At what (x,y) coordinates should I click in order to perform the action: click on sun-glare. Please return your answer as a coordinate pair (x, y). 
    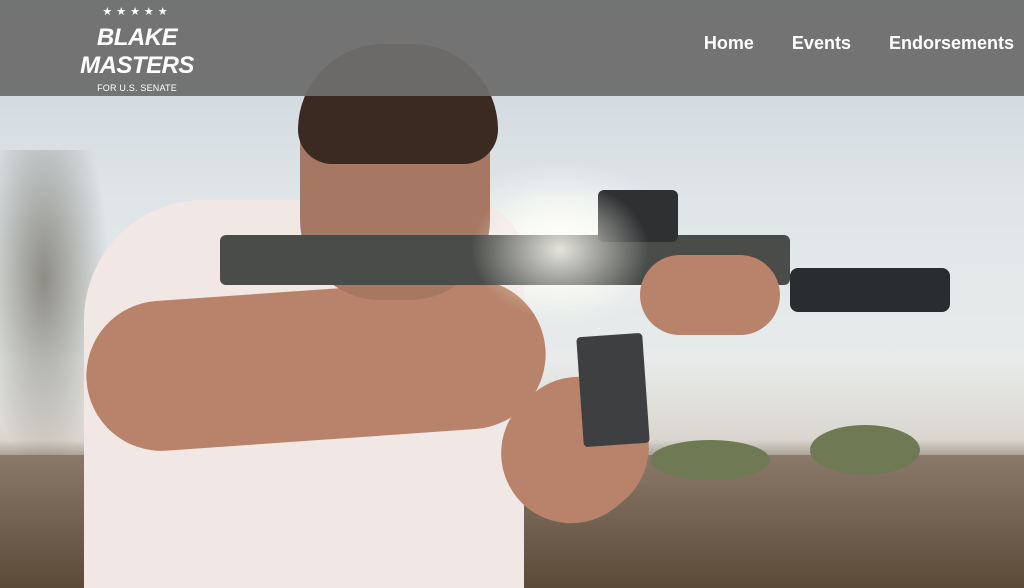
    Looking at the image, I should click on (560, 250).